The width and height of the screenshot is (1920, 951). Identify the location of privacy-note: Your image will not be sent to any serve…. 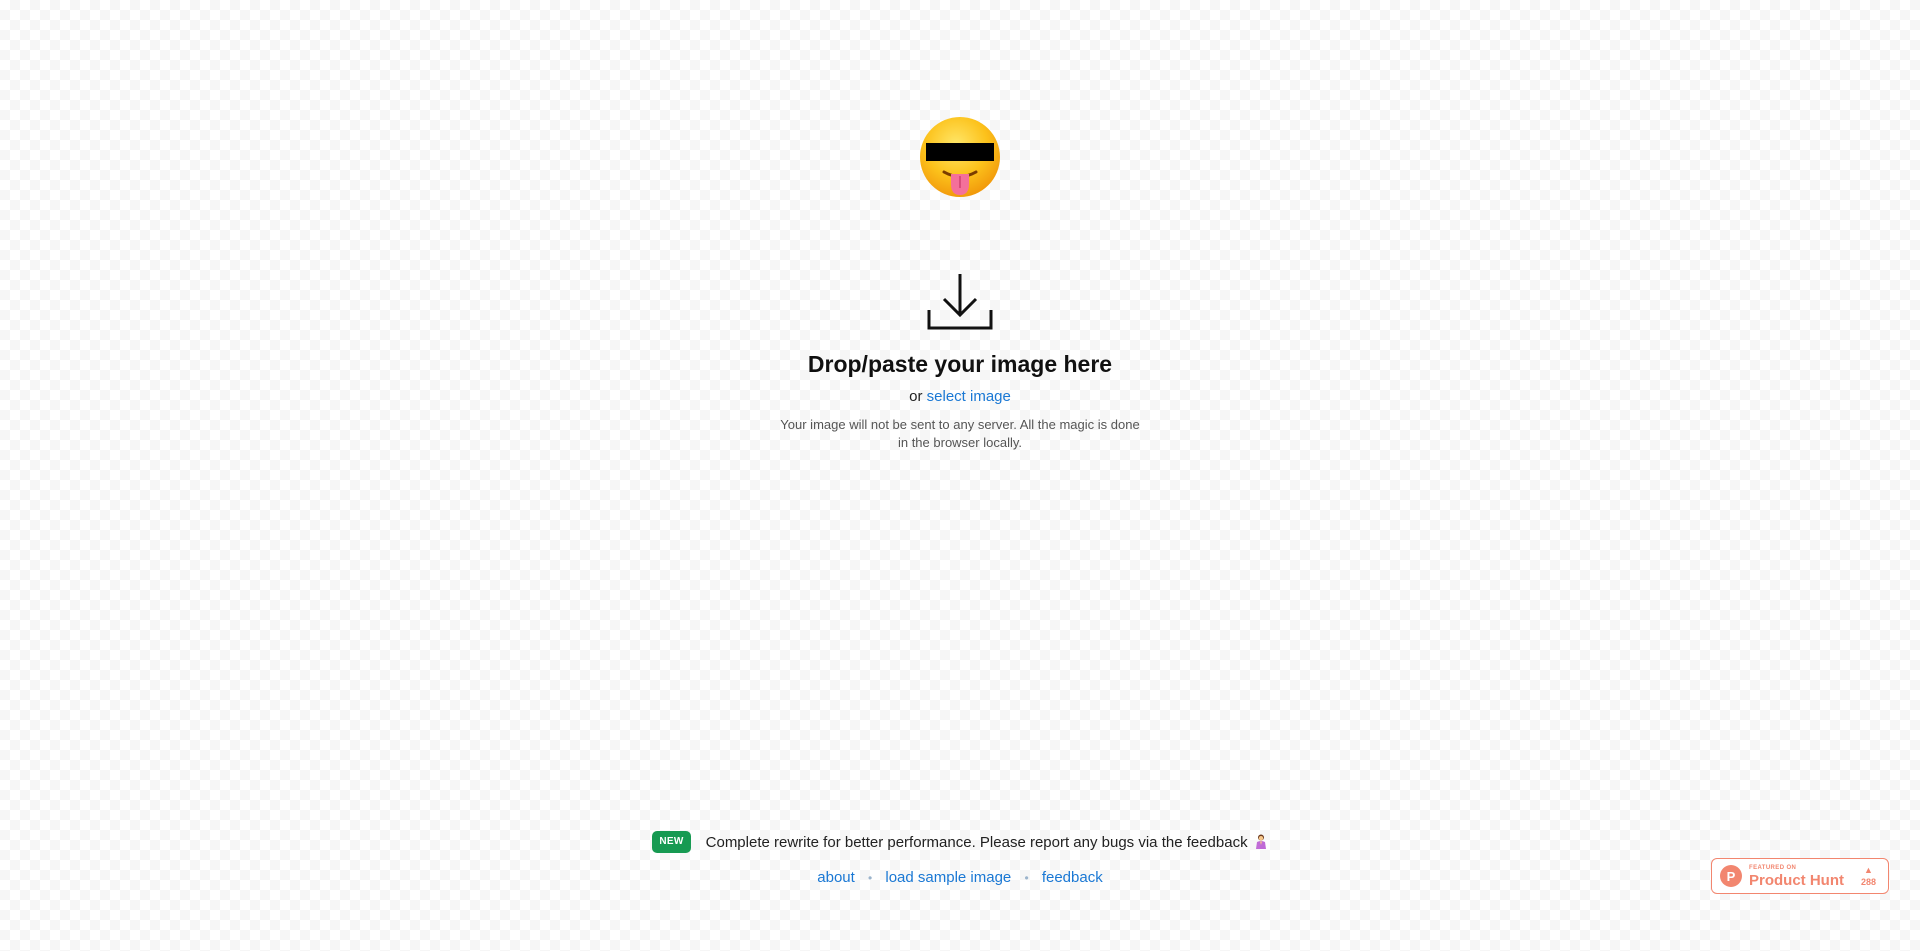
(960, 433).